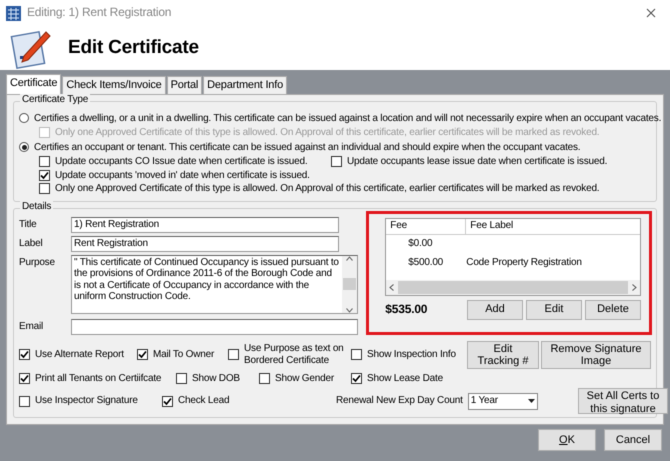 This screenshot has width=670, height=461. I want to click on dialog-heading: Edit Certificate, so click(133, 48).